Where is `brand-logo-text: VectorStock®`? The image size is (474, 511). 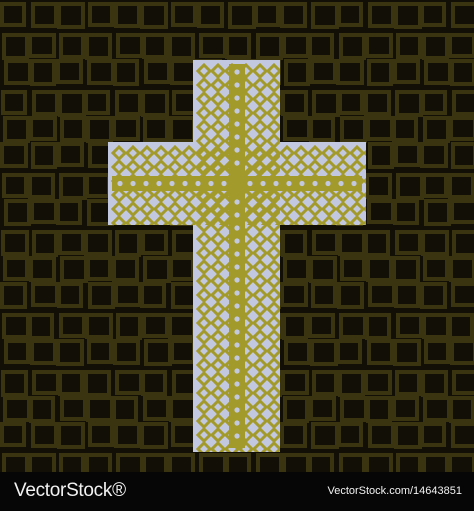
brand-logo-text: VectorStock® is located at coordinates (70, 490).